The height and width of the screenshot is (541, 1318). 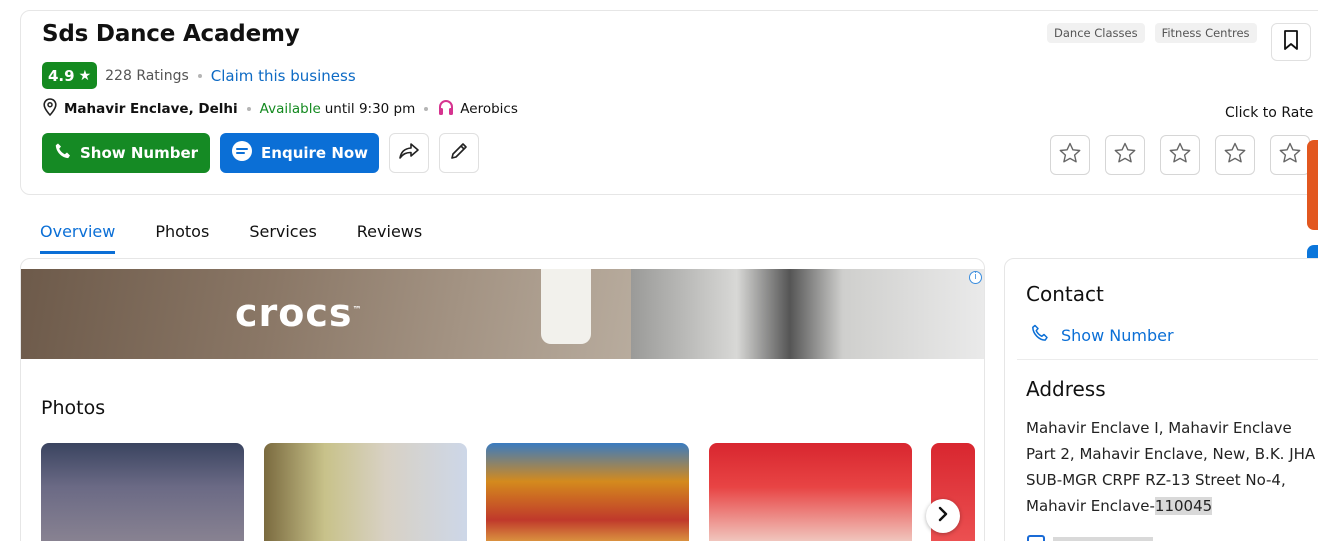 I want to click on show-number-button: Show Number, so click(x=126, y=153).